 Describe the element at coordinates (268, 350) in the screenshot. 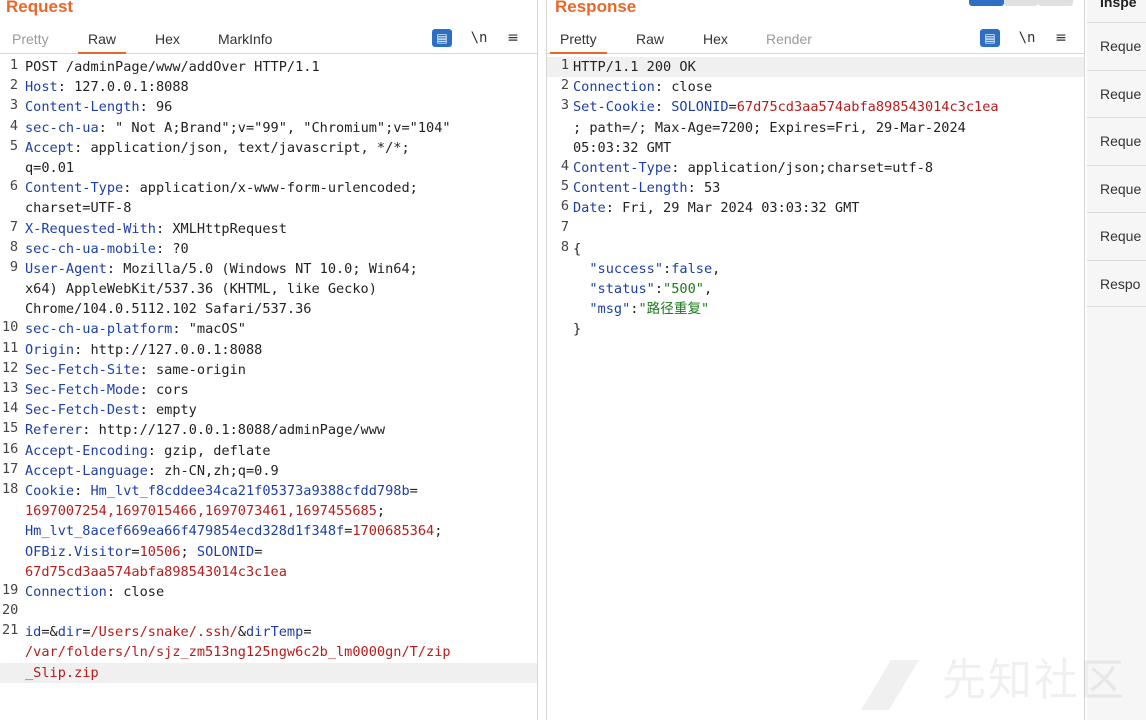

I see `code-text: Origin: http://127.0.0.1:8088` at that location.